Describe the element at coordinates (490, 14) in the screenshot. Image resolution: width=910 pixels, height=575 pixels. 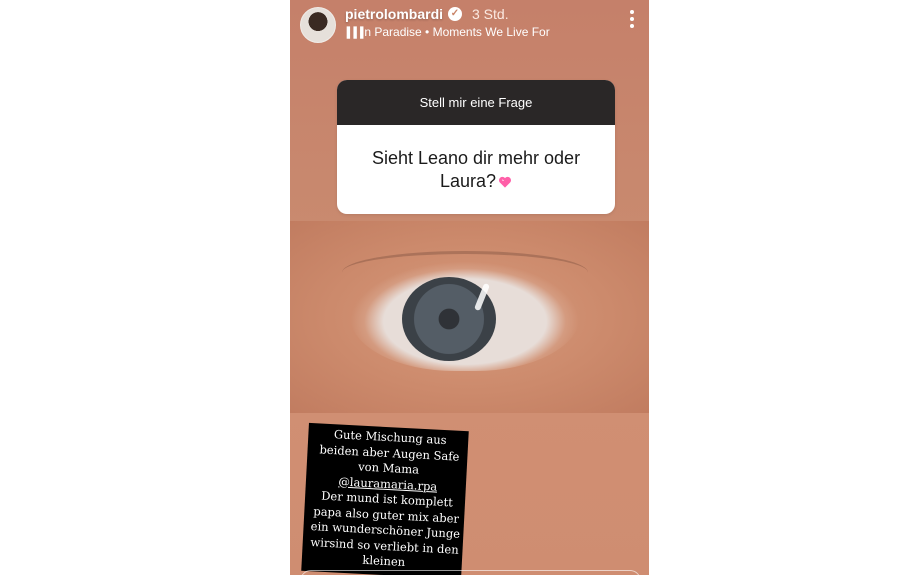
I see `post-time: 3 Std.` at that location.